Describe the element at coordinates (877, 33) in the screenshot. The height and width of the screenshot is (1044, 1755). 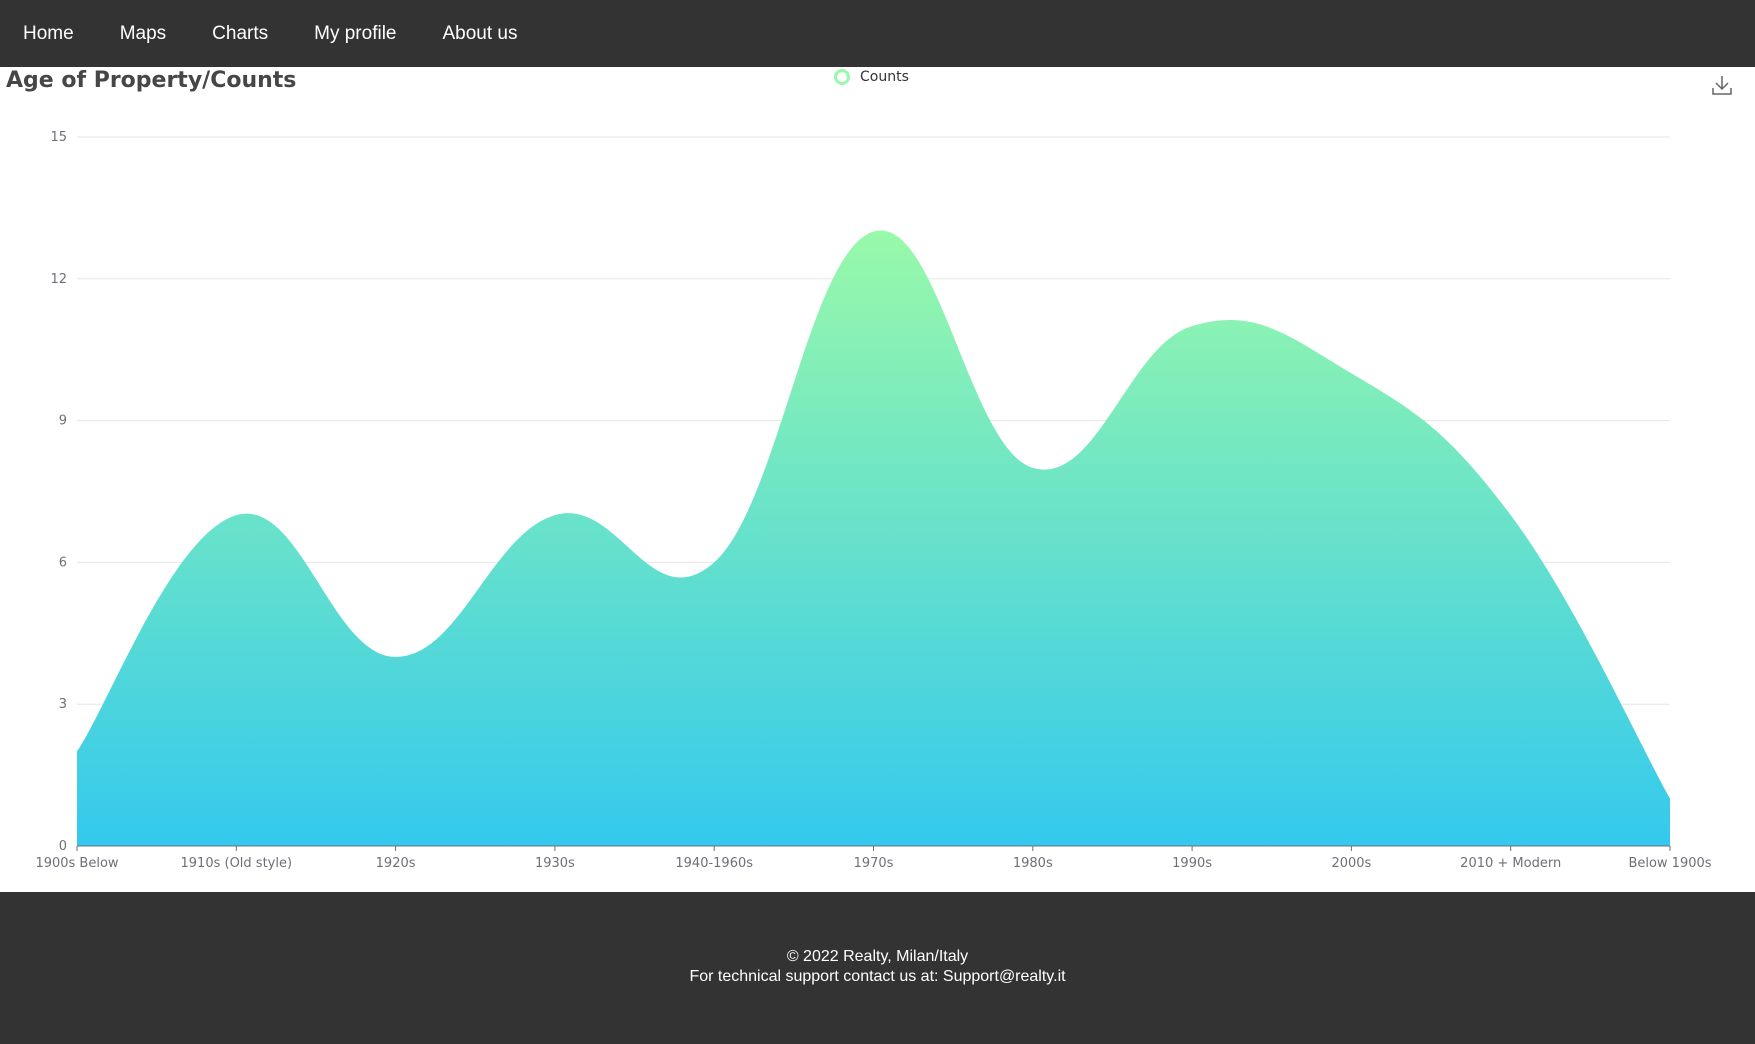
I see `top-navbar: Home Maps Charts My profile About us` at that location.